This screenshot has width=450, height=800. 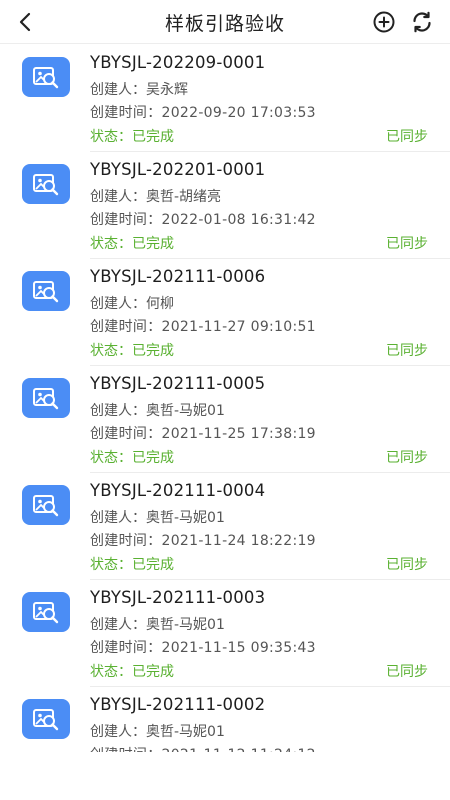 I want to click on record-creator: 创建人：吴永辉, so click(x=139, y=90).